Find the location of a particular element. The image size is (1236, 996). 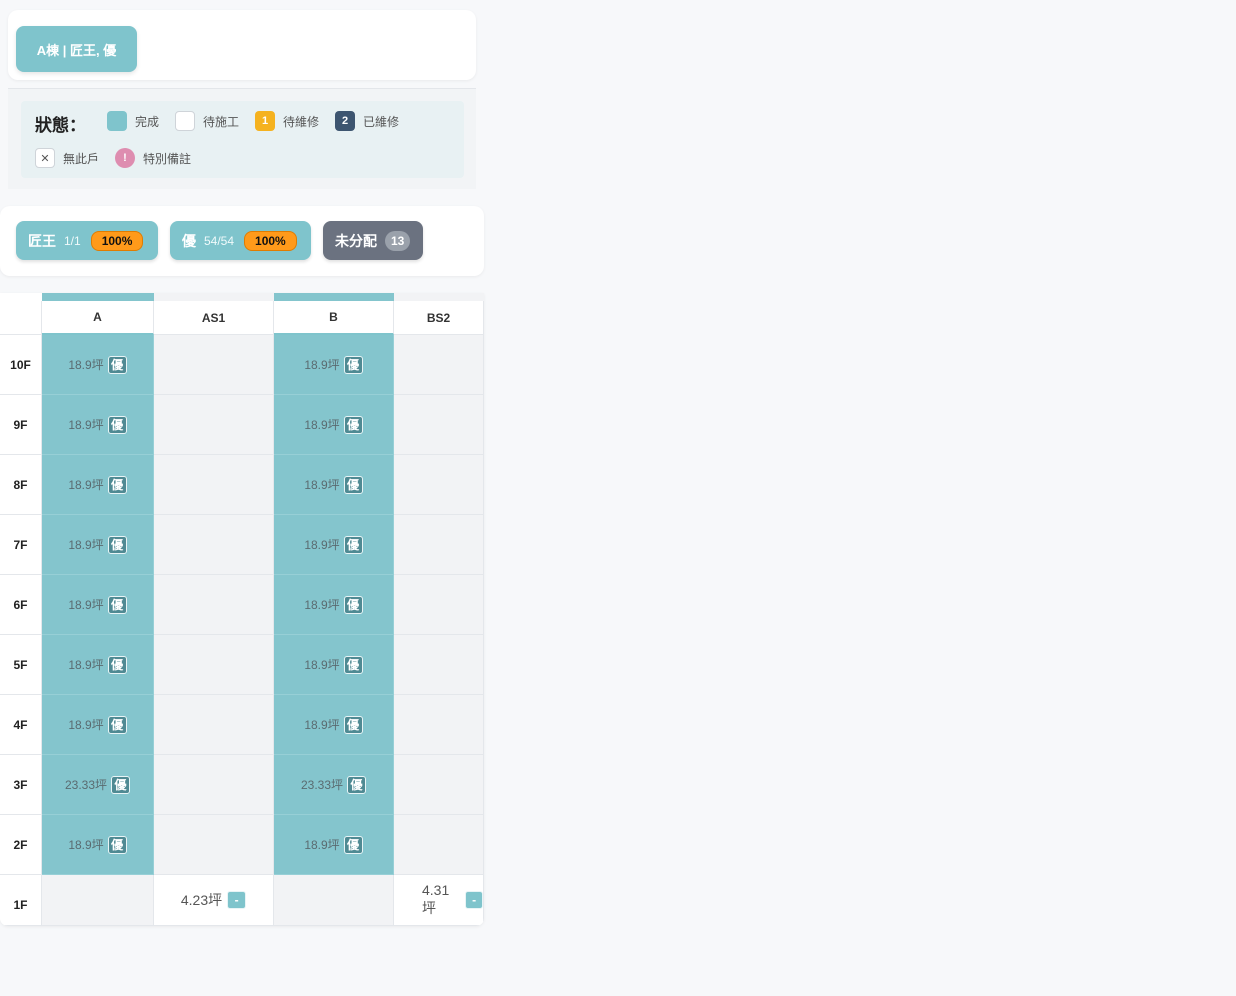

repaired-swatch: 2 is located at coordinates (345, 121).